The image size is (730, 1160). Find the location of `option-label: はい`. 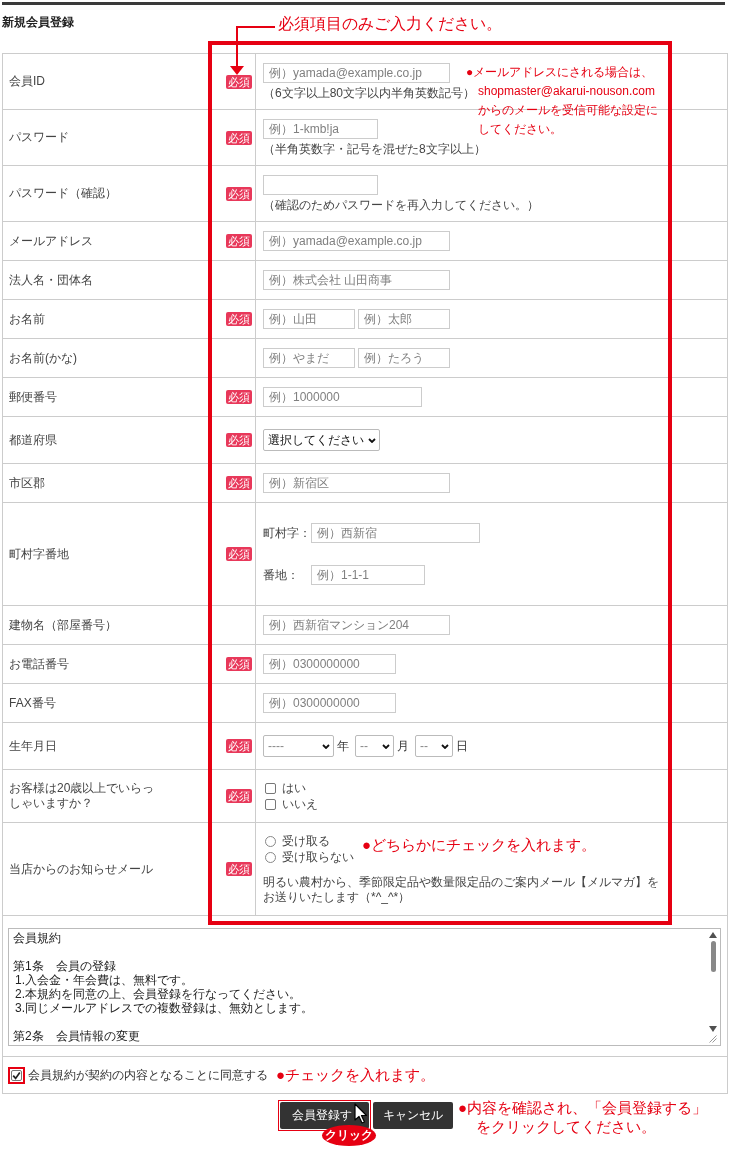

option-label: はい is located at coordinates (294, 788).